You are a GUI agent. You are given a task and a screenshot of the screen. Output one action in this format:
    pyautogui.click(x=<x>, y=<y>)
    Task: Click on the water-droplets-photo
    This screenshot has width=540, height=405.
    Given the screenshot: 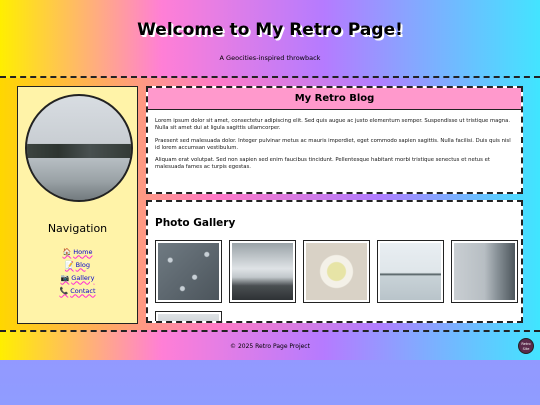 What is the action you would take?
    pyautogui.click(x=188, y=271)
    